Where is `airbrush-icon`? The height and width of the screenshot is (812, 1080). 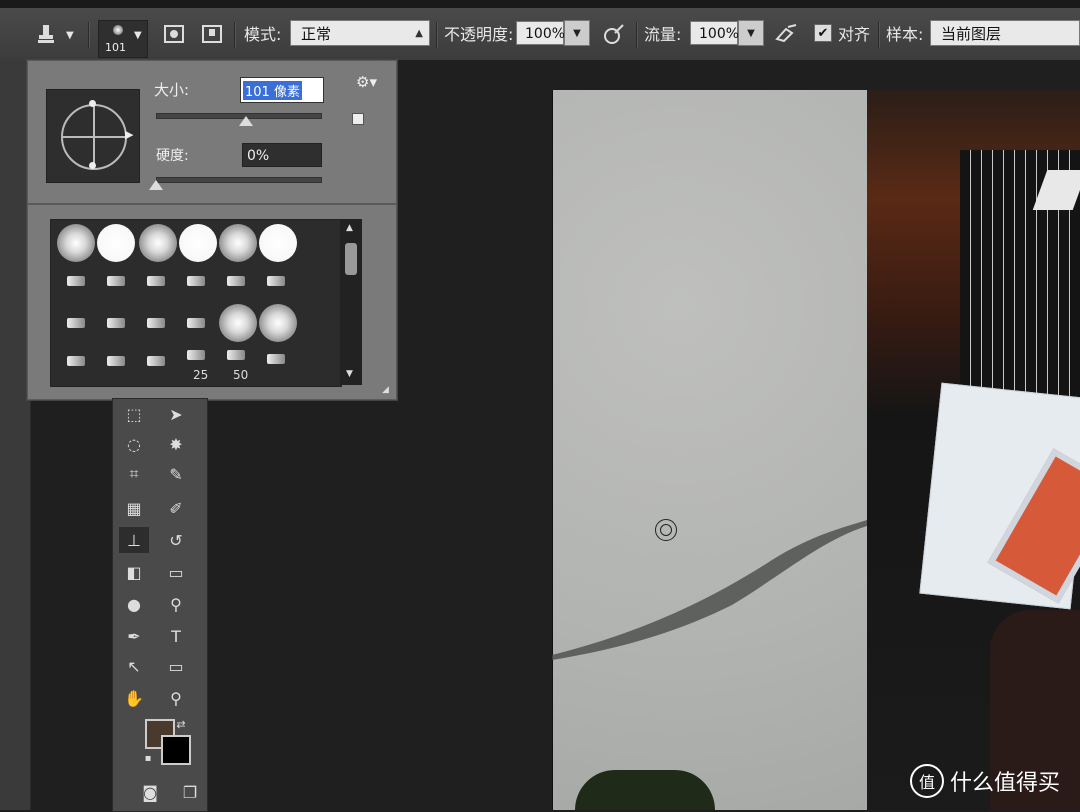 airbrush-icon is located at coordinates (786, 34).